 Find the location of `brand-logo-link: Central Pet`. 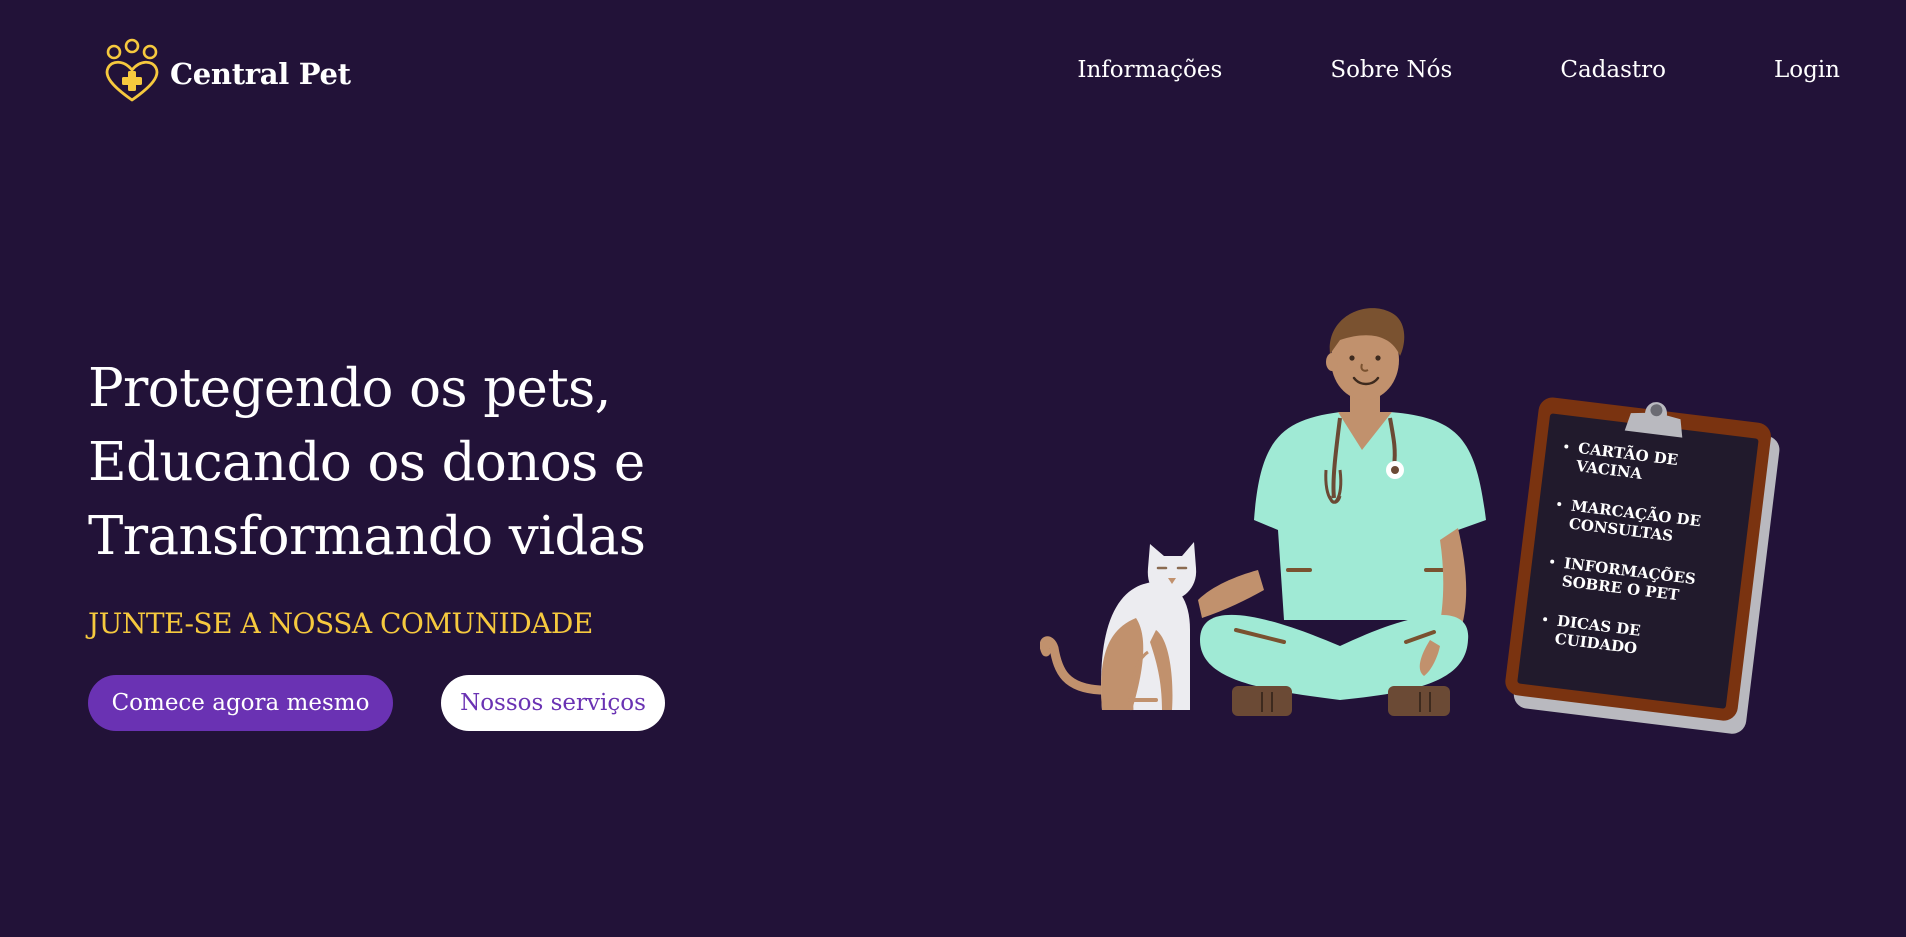

brand-logo-link: Central Pet is located at coordinates (226, 71).